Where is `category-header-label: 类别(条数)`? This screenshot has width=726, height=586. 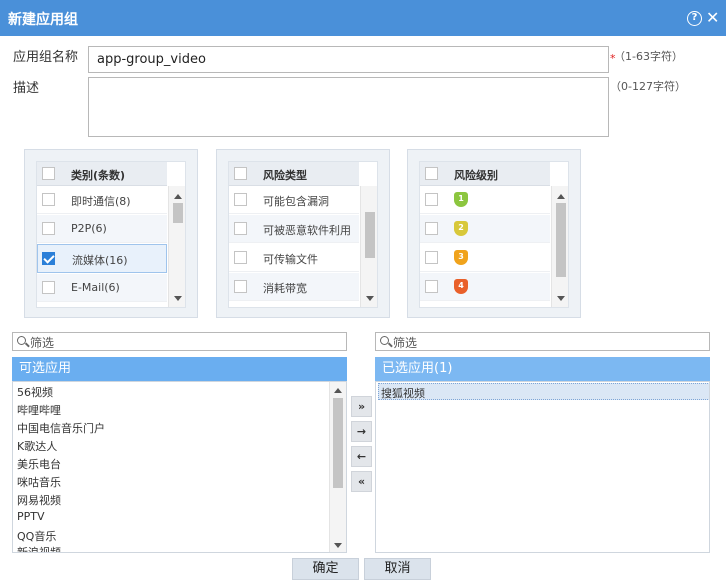 category-header-label: 类别(条数) is located at coordinates (98, 175).